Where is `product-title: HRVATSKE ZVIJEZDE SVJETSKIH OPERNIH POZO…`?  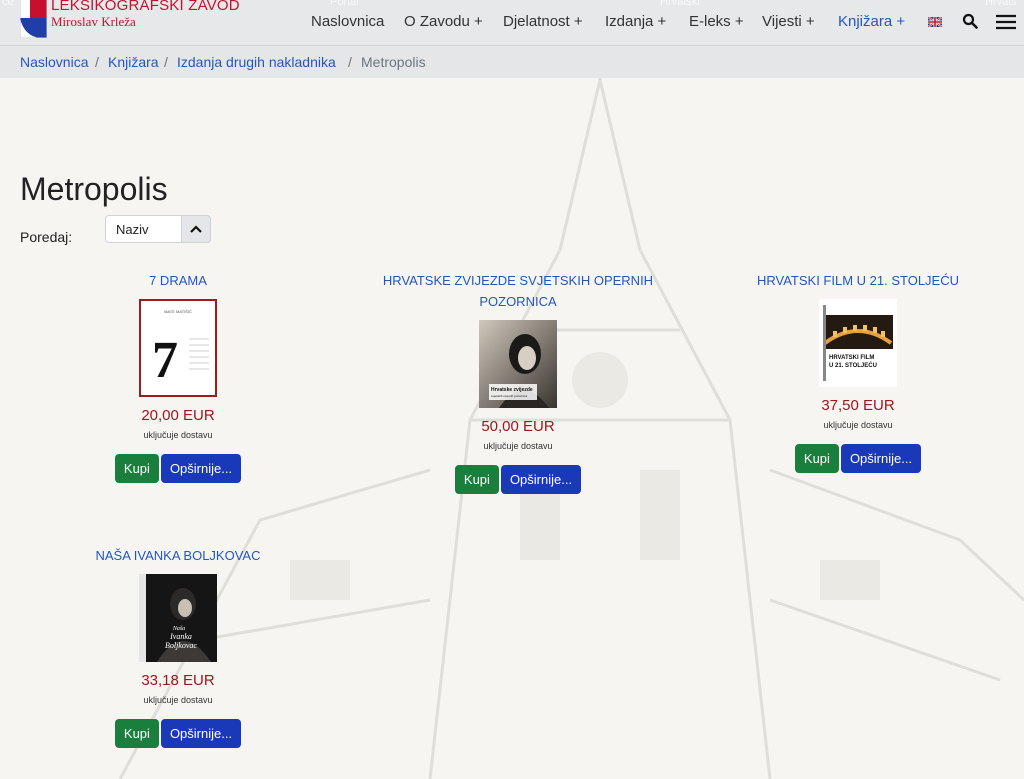
product-title: HRVATSKE ZVIJEZDE SVJETSKIH OPERNIH POZO… is located at coordinates (518, 291).